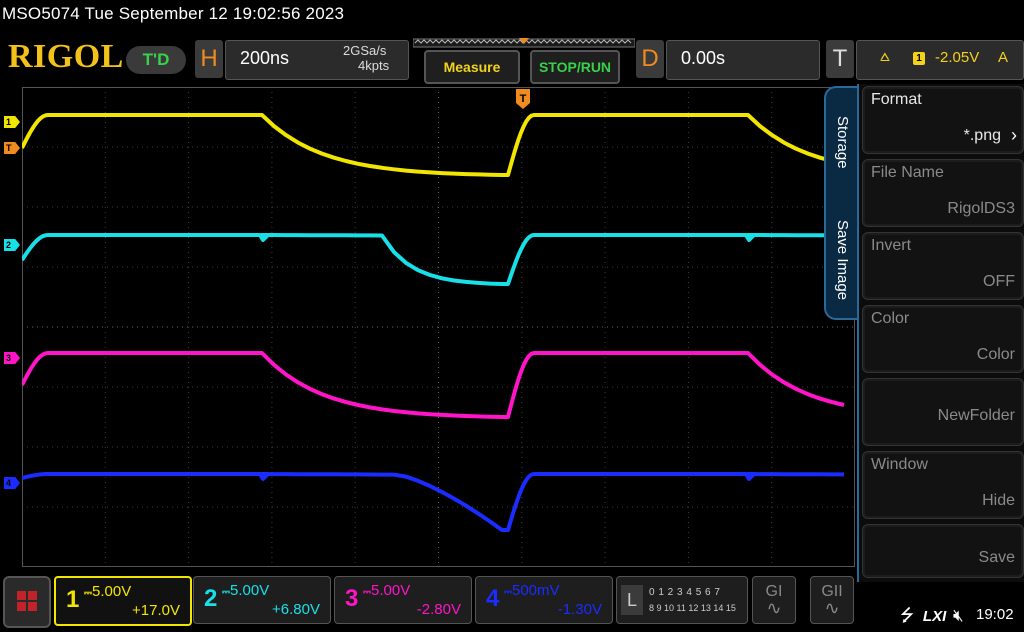 This screenshot has width=1024, height=632. Describe the element at coordinates (976, 415) in the screenshot. I see `menu-item-value: NewFolder` at that location.